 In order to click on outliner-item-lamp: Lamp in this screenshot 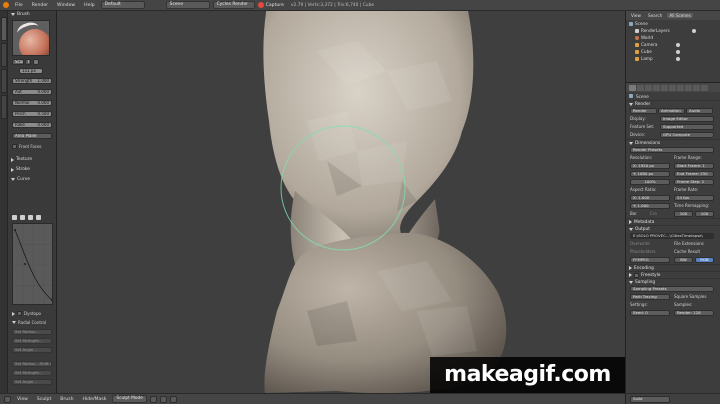, I will do `click(673, 58)`.